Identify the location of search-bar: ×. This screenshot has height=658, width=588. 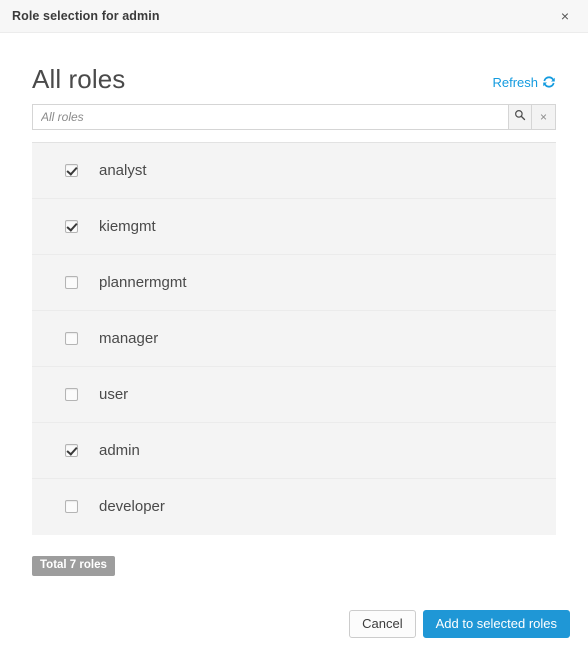
(294, 116).